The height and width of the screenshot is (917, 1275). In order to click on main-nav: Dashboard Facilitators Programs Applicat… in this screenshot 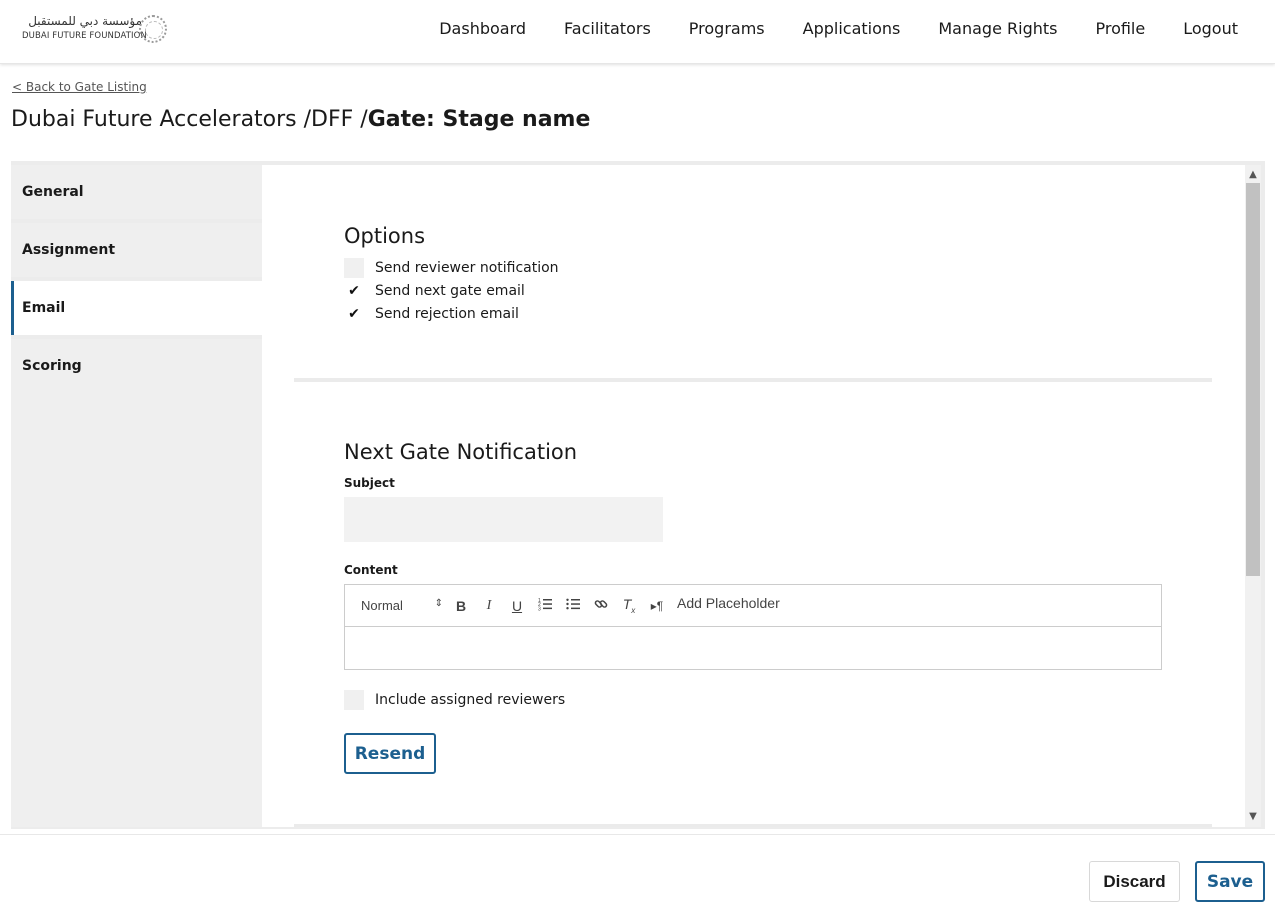, I will do `click(819, 28)`.